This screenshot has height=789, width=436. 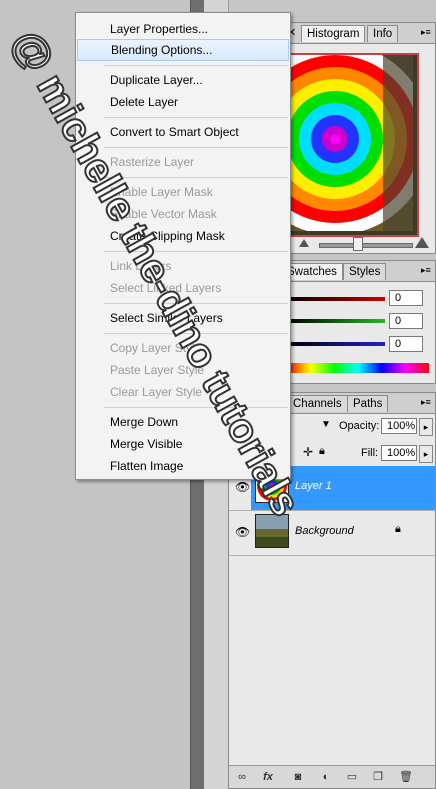 What do you see at coordinates (304, 243) in the screenshot?
I see `zoom-out-icon` at bounding box center [304, 243].